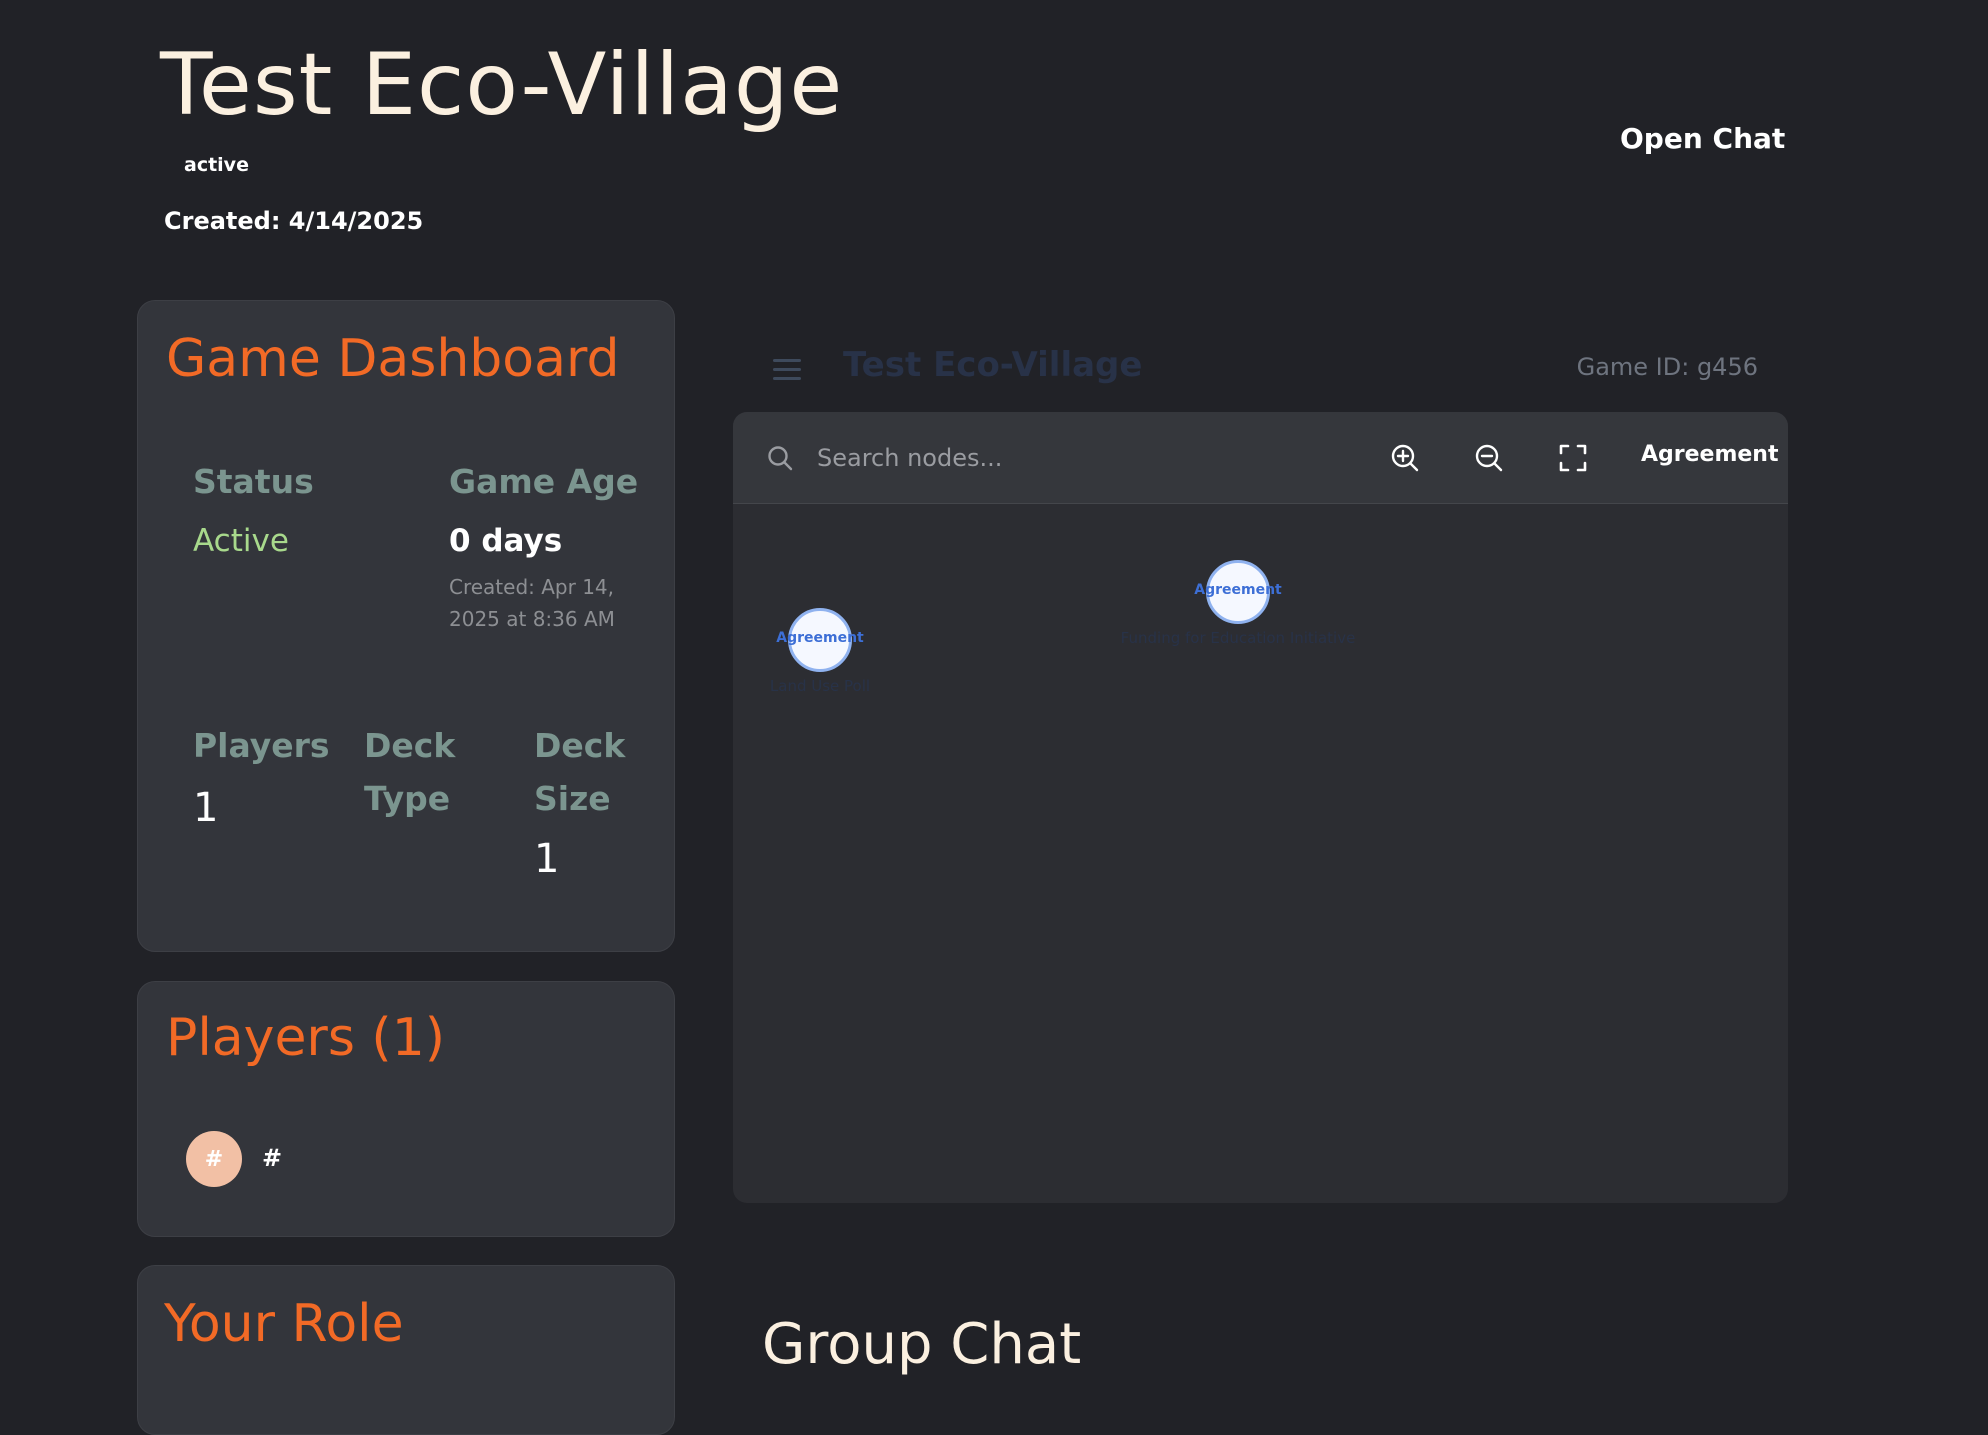  What do you see at coordinates (532, 587) in the screenshot?
I see `game-age-created-line-1: Created: Apr 14,` at bounding box center [532, 587].